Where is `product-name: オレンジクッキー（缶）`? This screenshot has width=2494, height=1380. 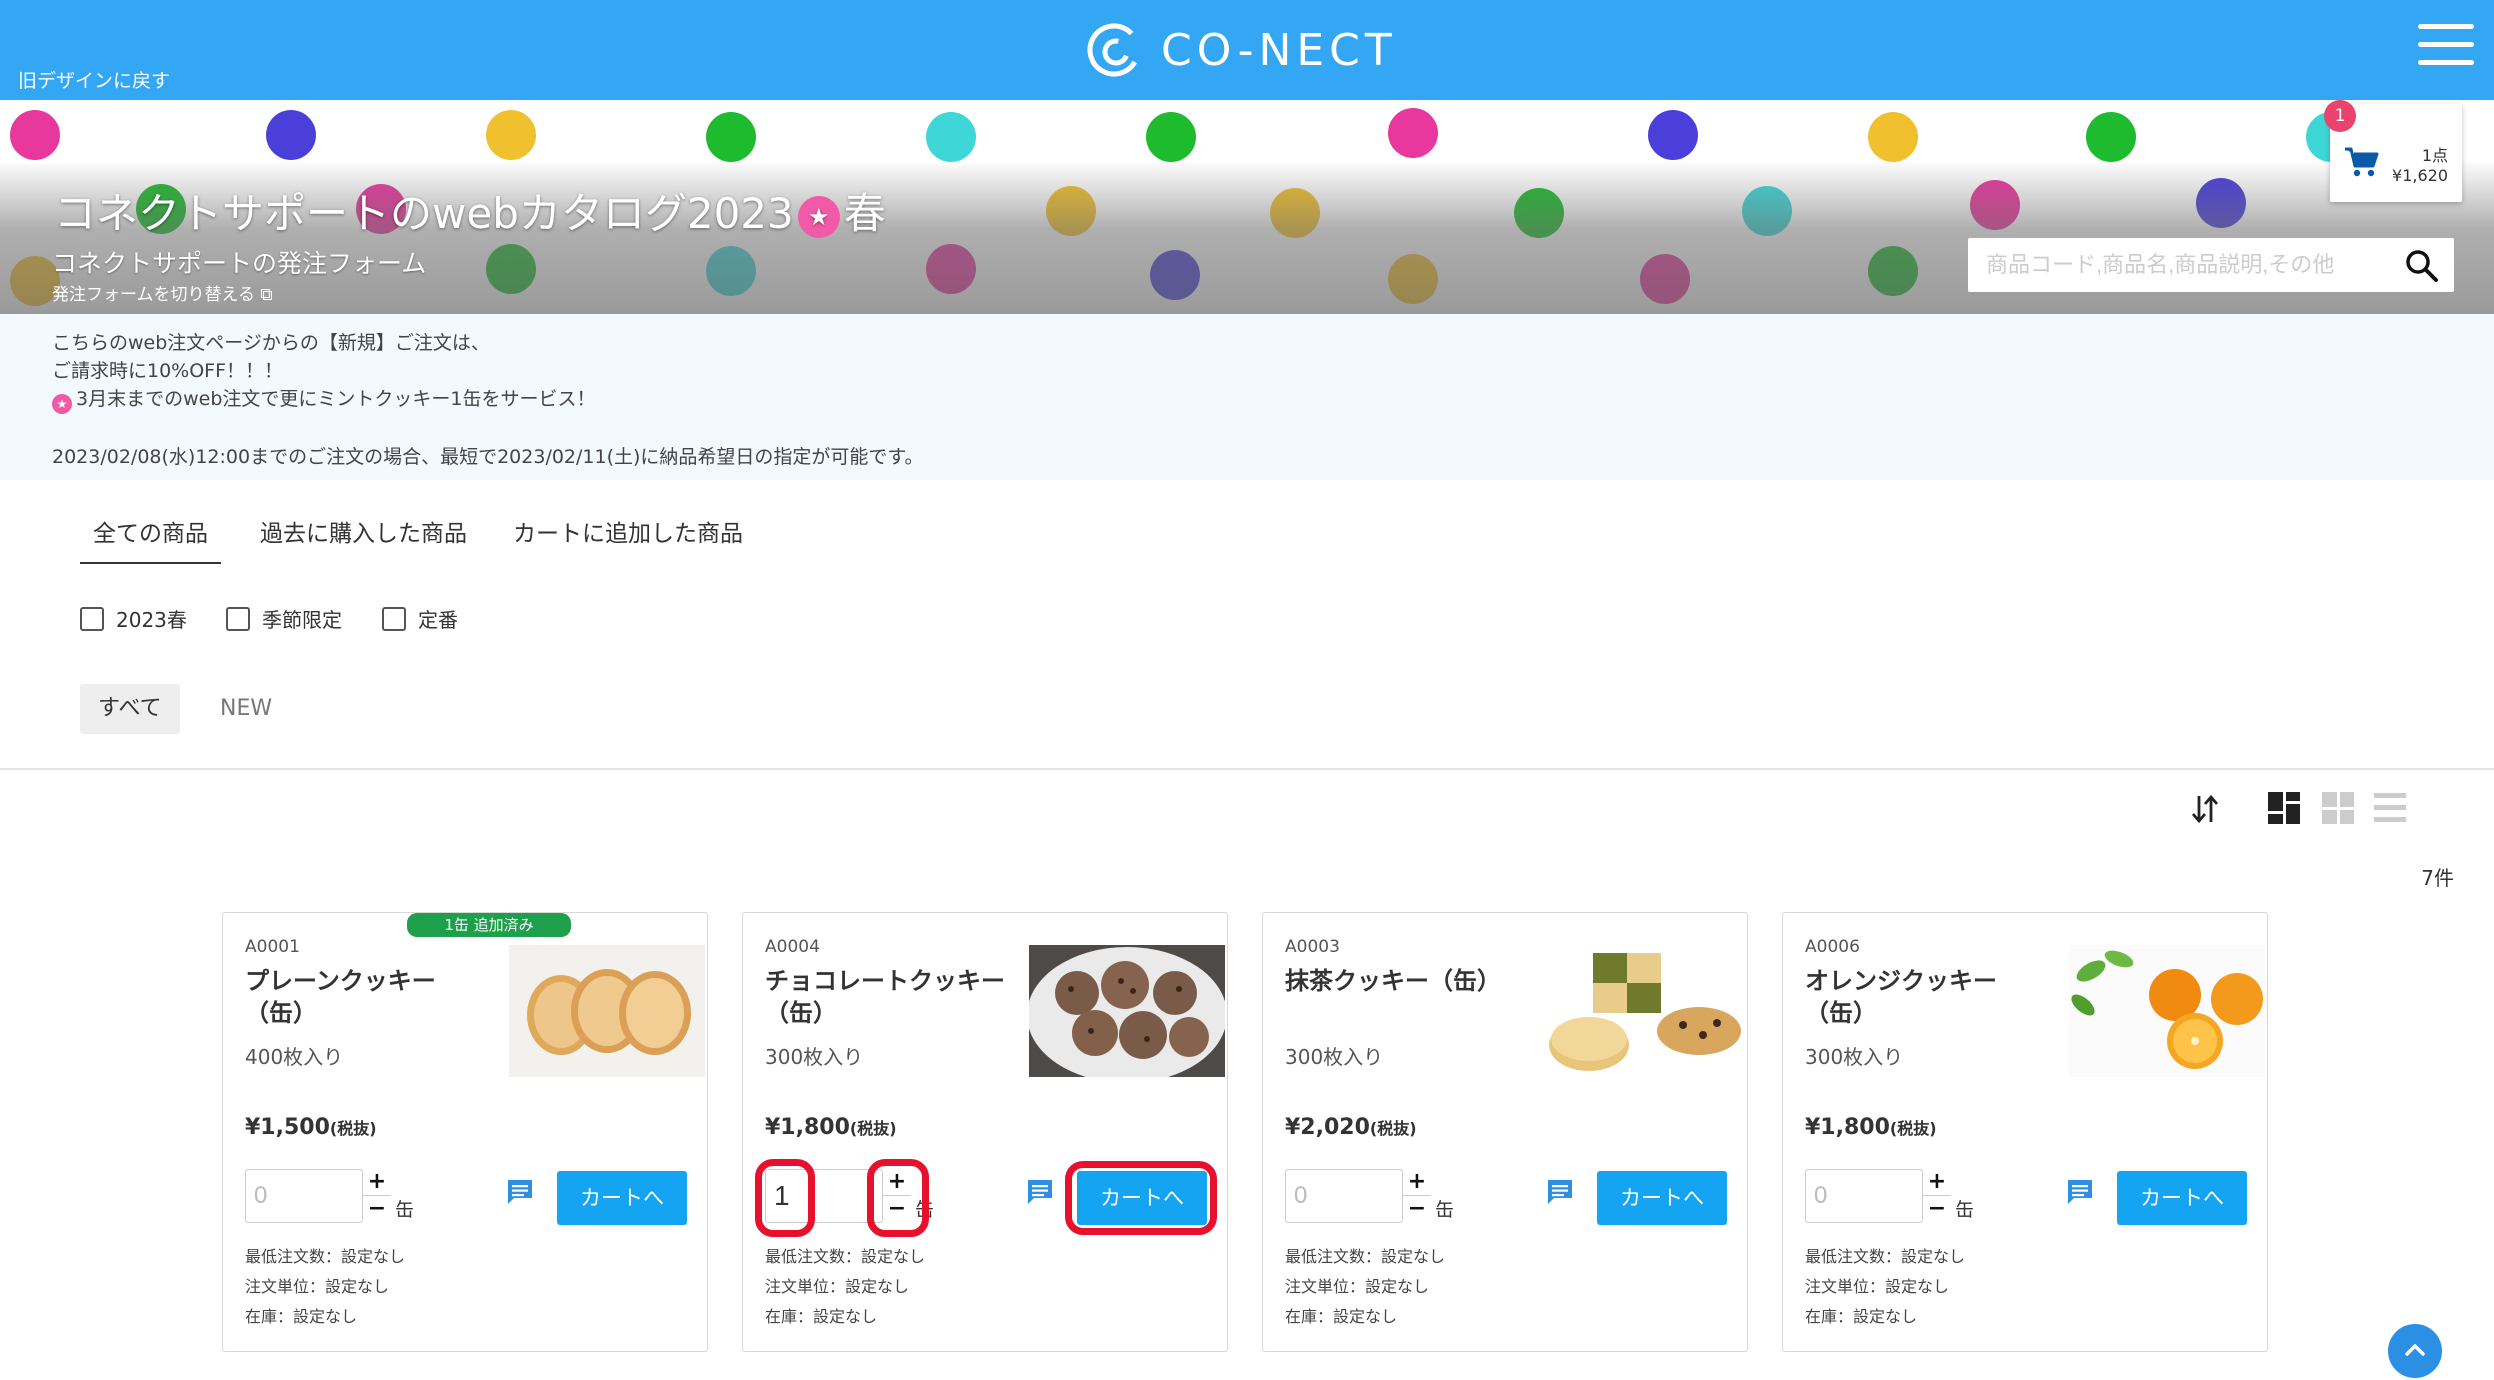 product-name: オレンジクッキー（缶） is located at coordinates (1930, 997).